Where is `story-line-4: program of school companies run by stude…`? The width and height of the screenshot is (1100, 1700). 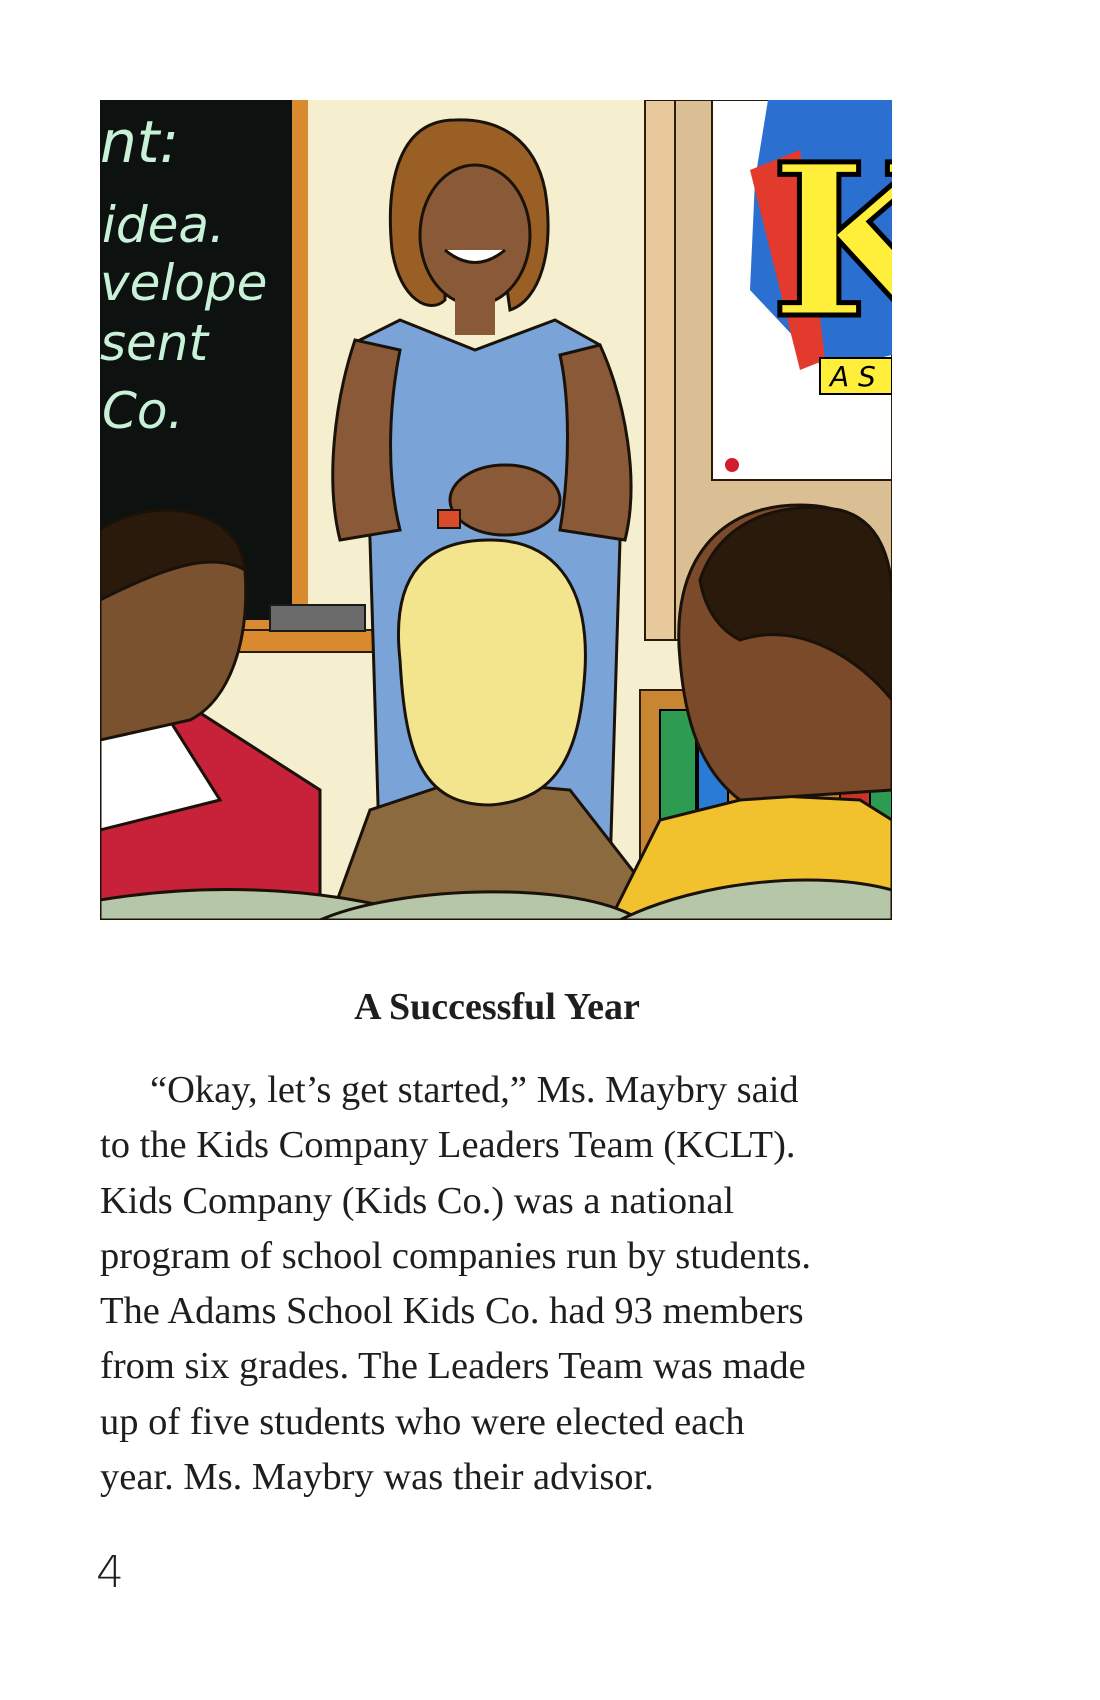 story-line-4: program of school companies run by stude… is located at coordinates (456, 1255).